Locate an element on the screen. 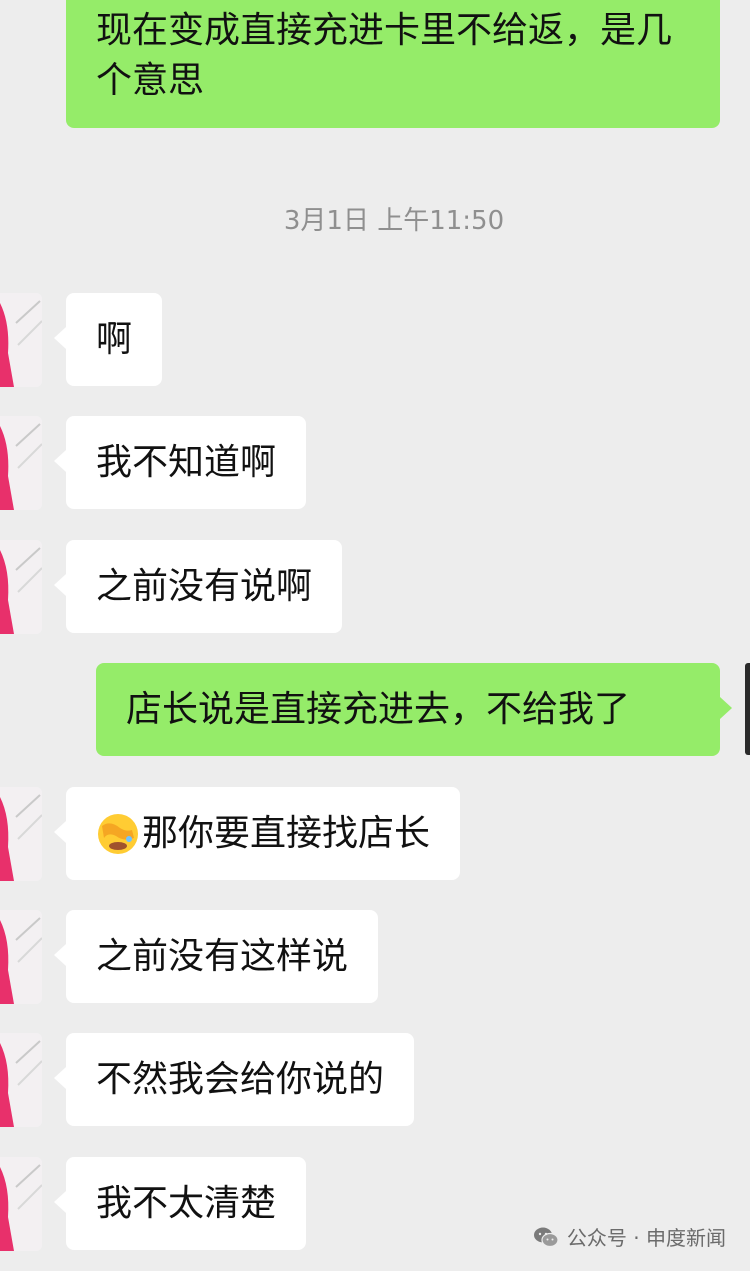 Image resolution: width=750 pixels, height=1271 pixels. watermark: 公众号 · 申度新闻 is located at coordinates (629, 1236).